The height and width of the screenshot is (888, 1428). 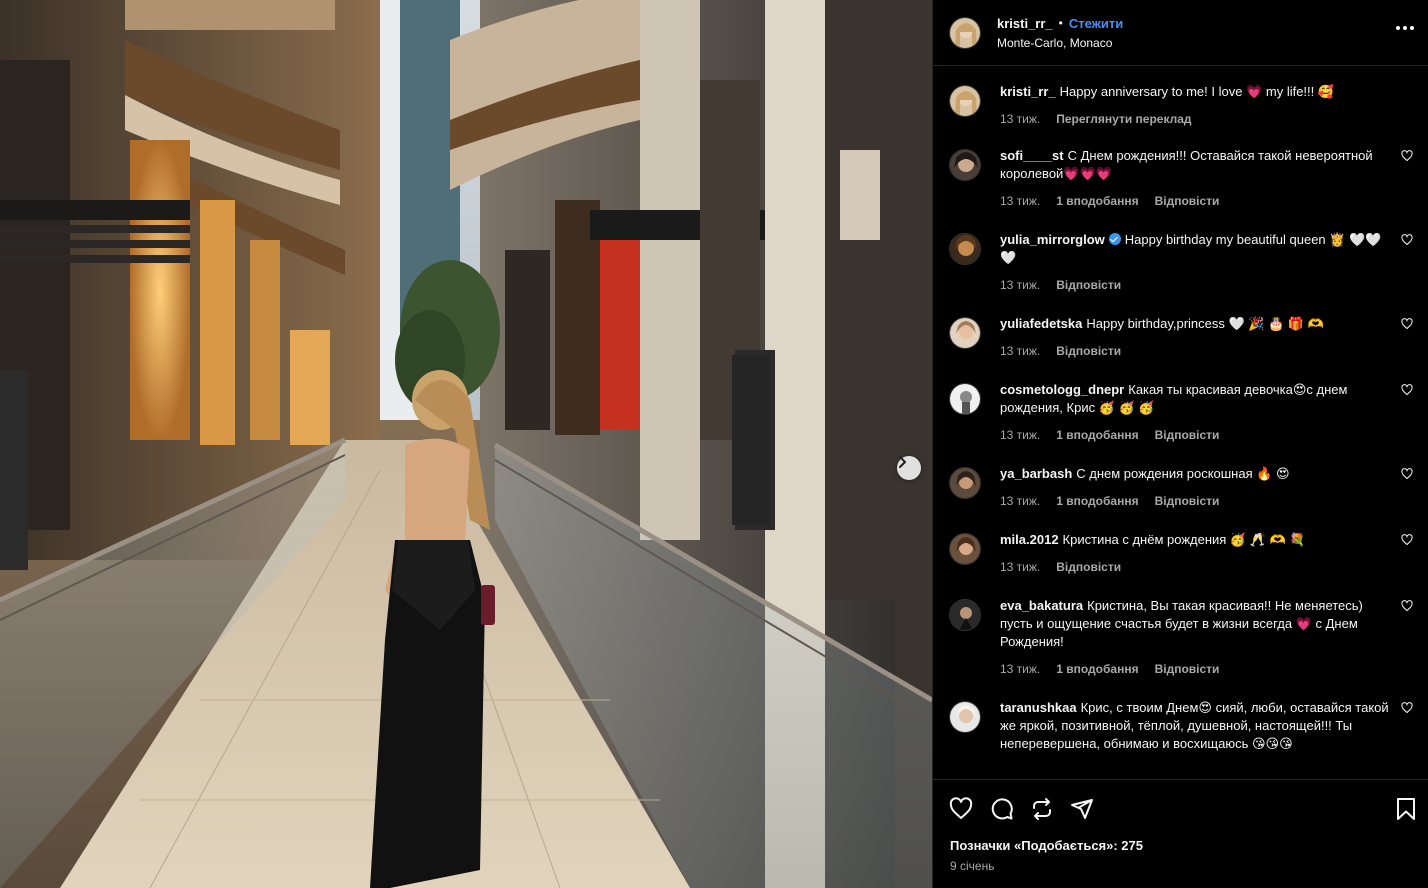 I want to click on like-heart-icon, so click(x=961, y=809).